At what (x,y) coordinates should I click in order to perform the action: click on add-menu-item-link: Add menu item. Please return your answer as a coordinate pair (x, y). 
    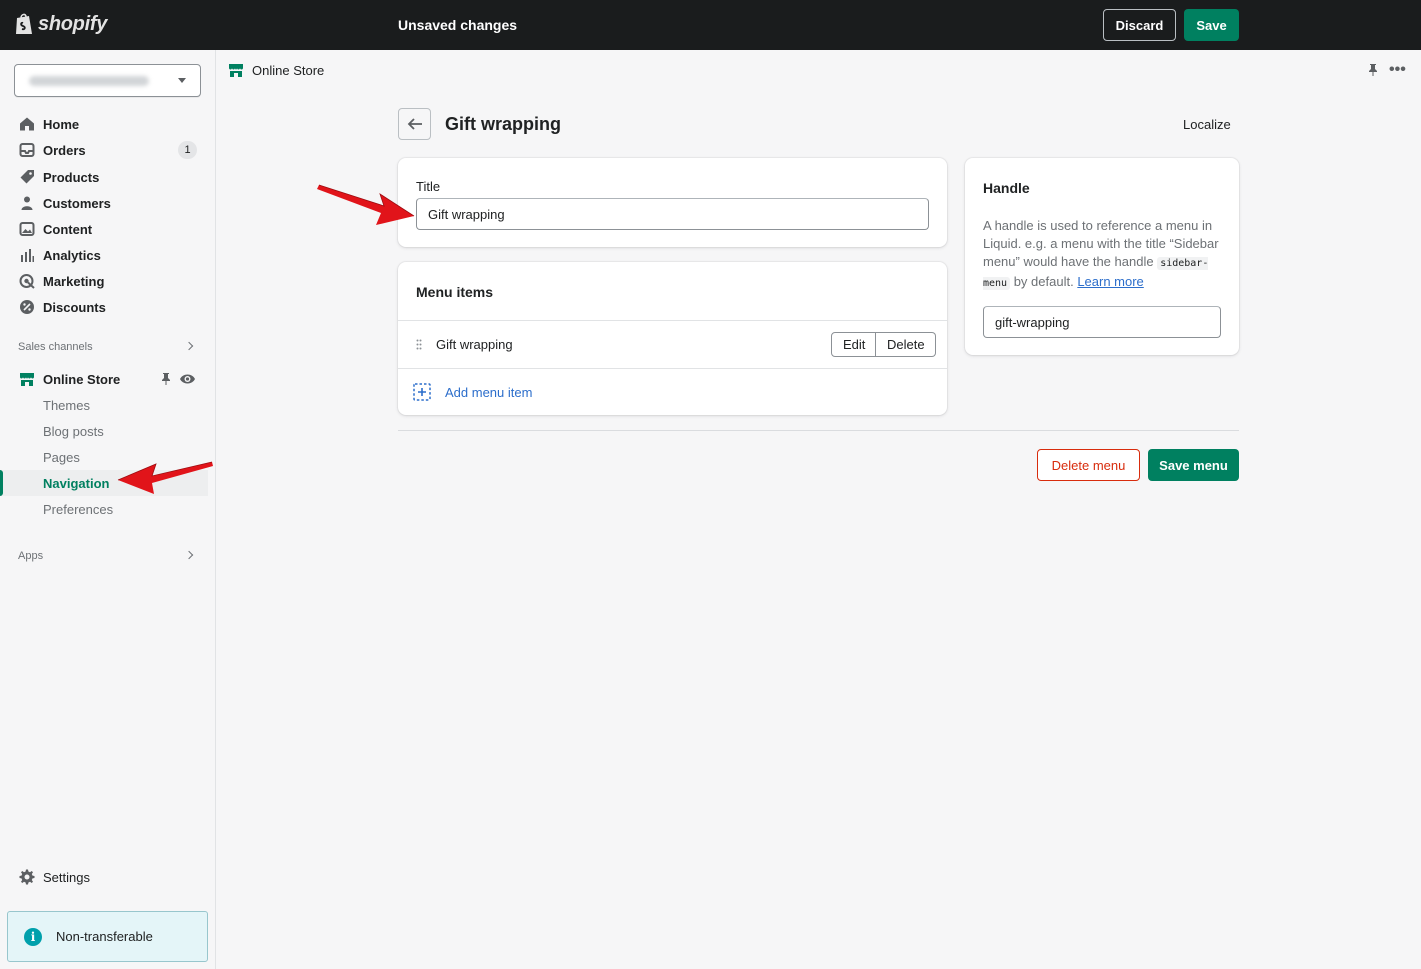
    Looking at the image, I should click on (488, 392).